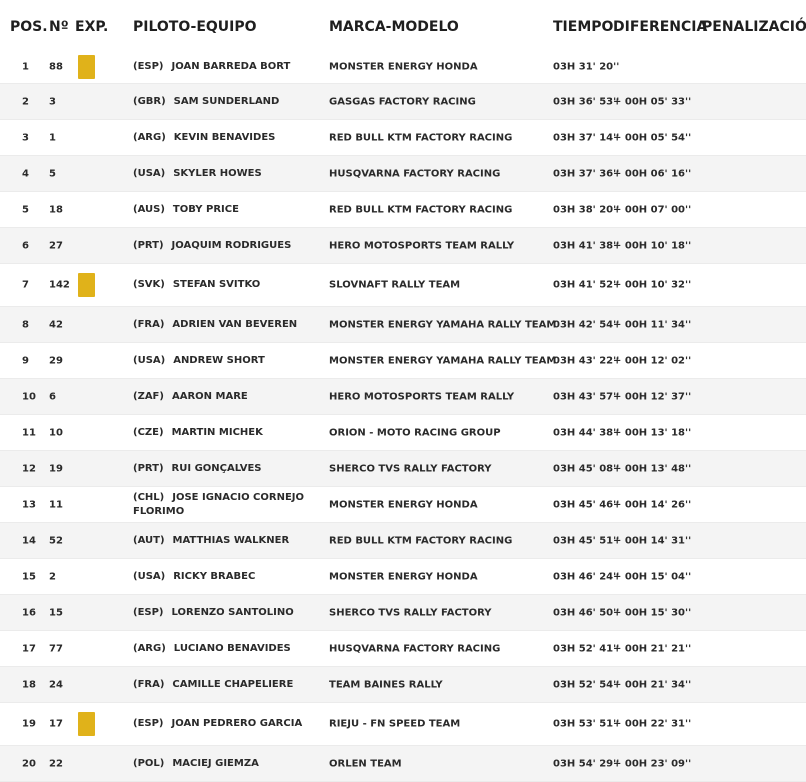 This screenshot has width=806, height=782. Describe the element at coordinates (223, 649) in the screenshot. I see `rider-cell: (ARG) LUCIANO BENAVIDES` at that location.